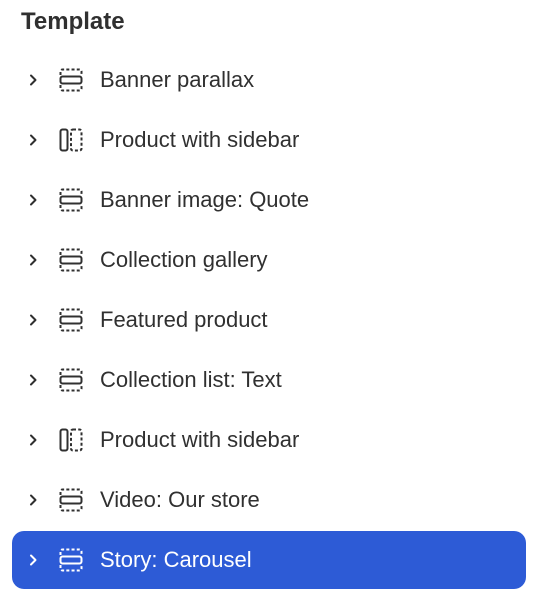  I want to click on panel-title: Template, so click(73, 21).